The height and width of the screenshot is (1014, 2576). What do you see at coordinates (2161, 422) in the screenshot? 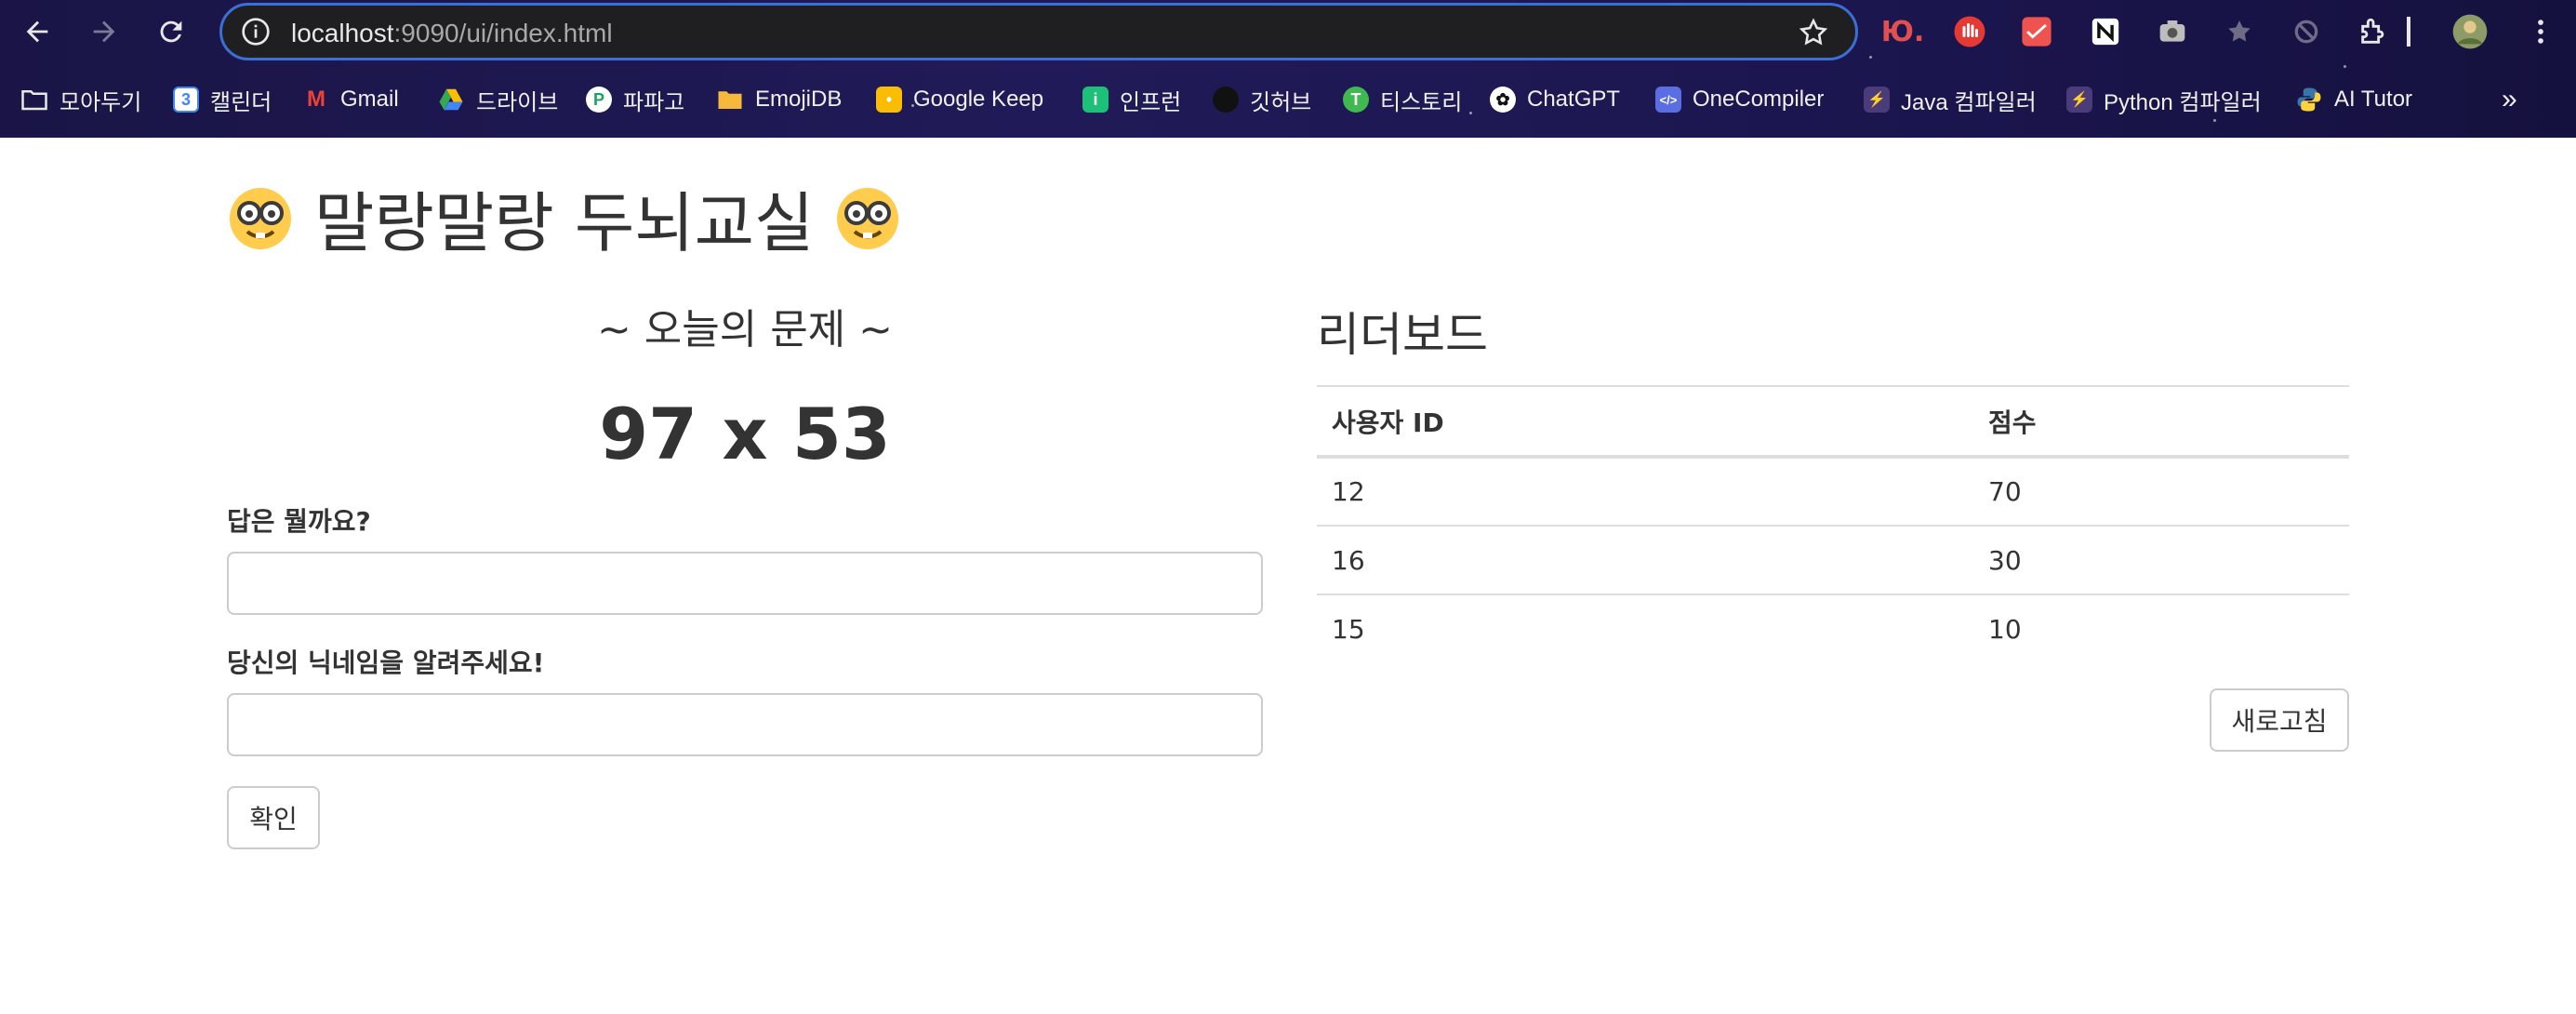
I see `column-header-score: 점수` at bounding box center [2161, 422].